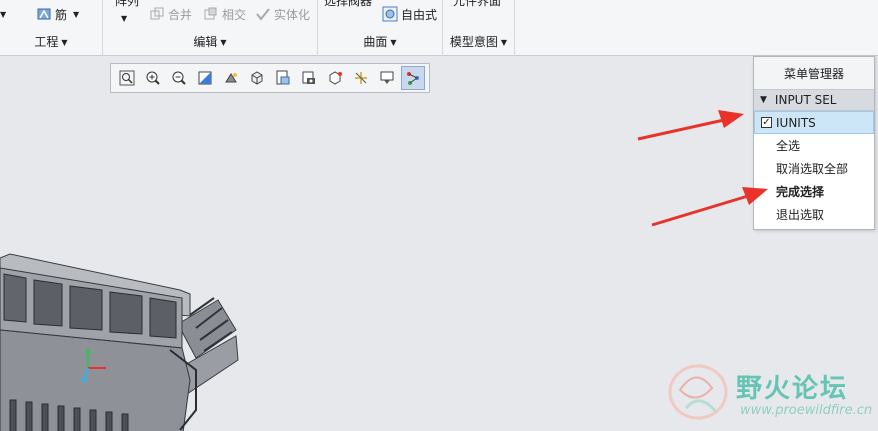 The image size is (878, 431). Describe the element at coordinates (124, 18) in the screenshot. I see `pattern-chevron-icon: ▼` at that location.